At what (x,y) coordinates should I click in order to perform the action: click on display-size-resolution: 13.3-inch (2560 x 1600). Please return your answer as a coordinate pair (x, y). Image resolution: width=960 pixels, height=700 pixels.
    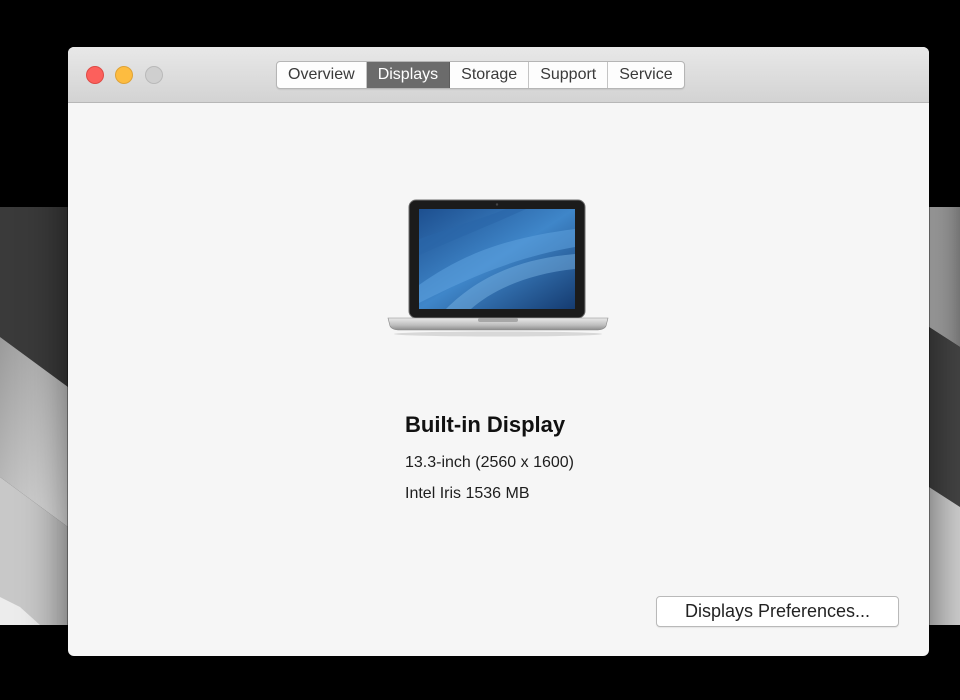
    Looking at the image, I should click on (489, 462).